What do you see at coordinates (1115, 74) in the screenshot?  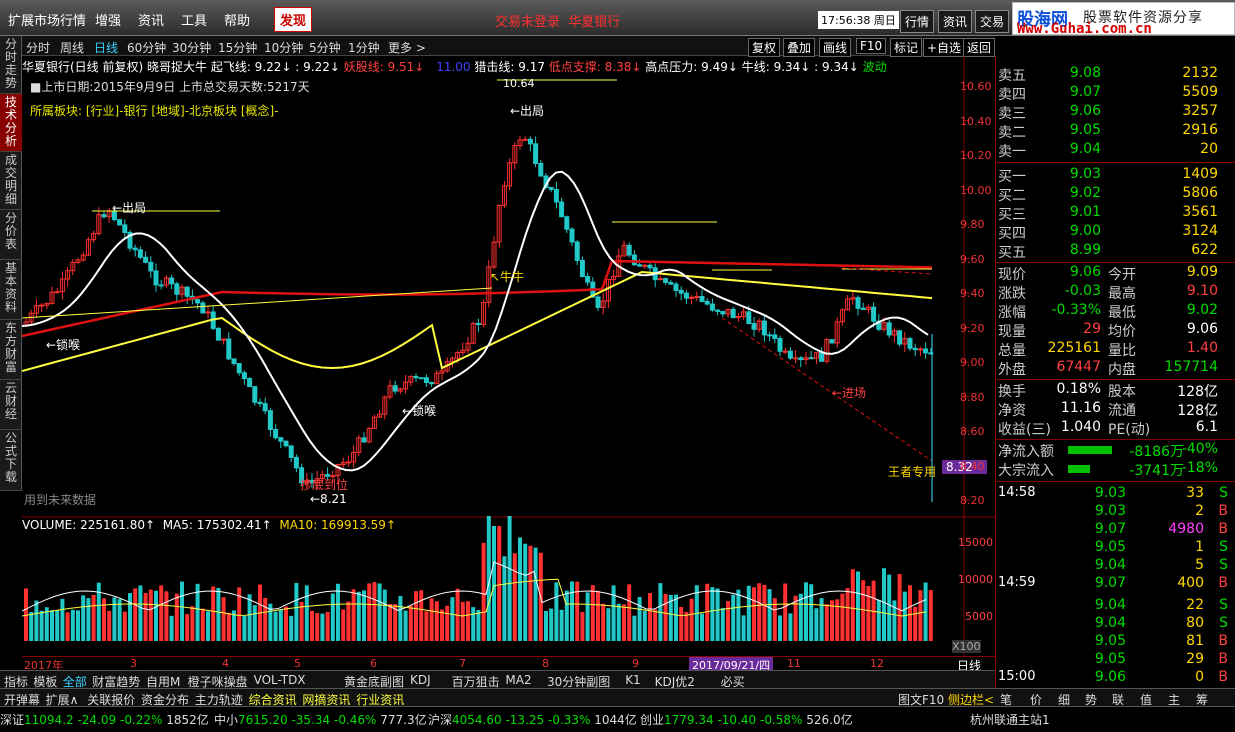 I see `ask-row: 卖五 9.08 2132` at bounding box center [1115, 74].